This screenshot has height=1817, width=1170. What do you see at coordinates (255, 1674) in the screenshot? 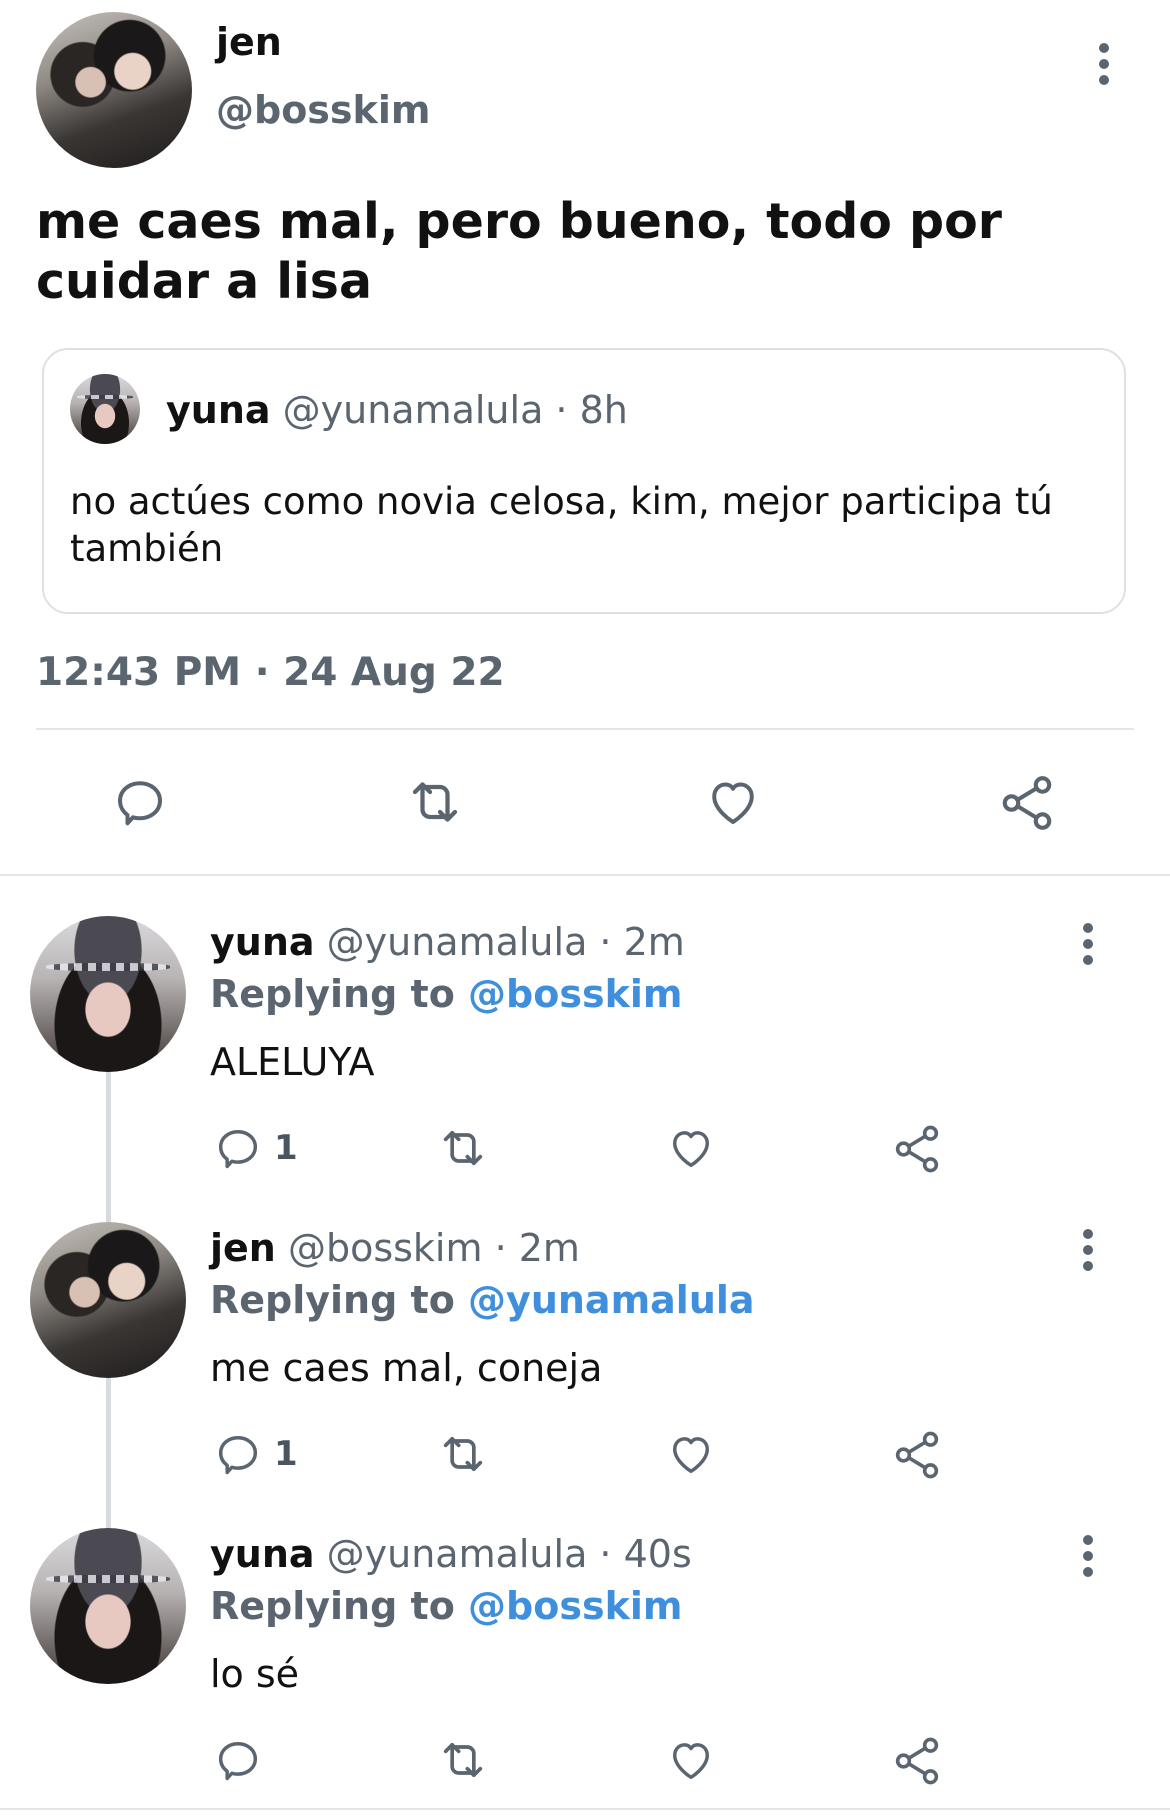
I see `reply-text: lo sé` at bounding box center [255, 1674].